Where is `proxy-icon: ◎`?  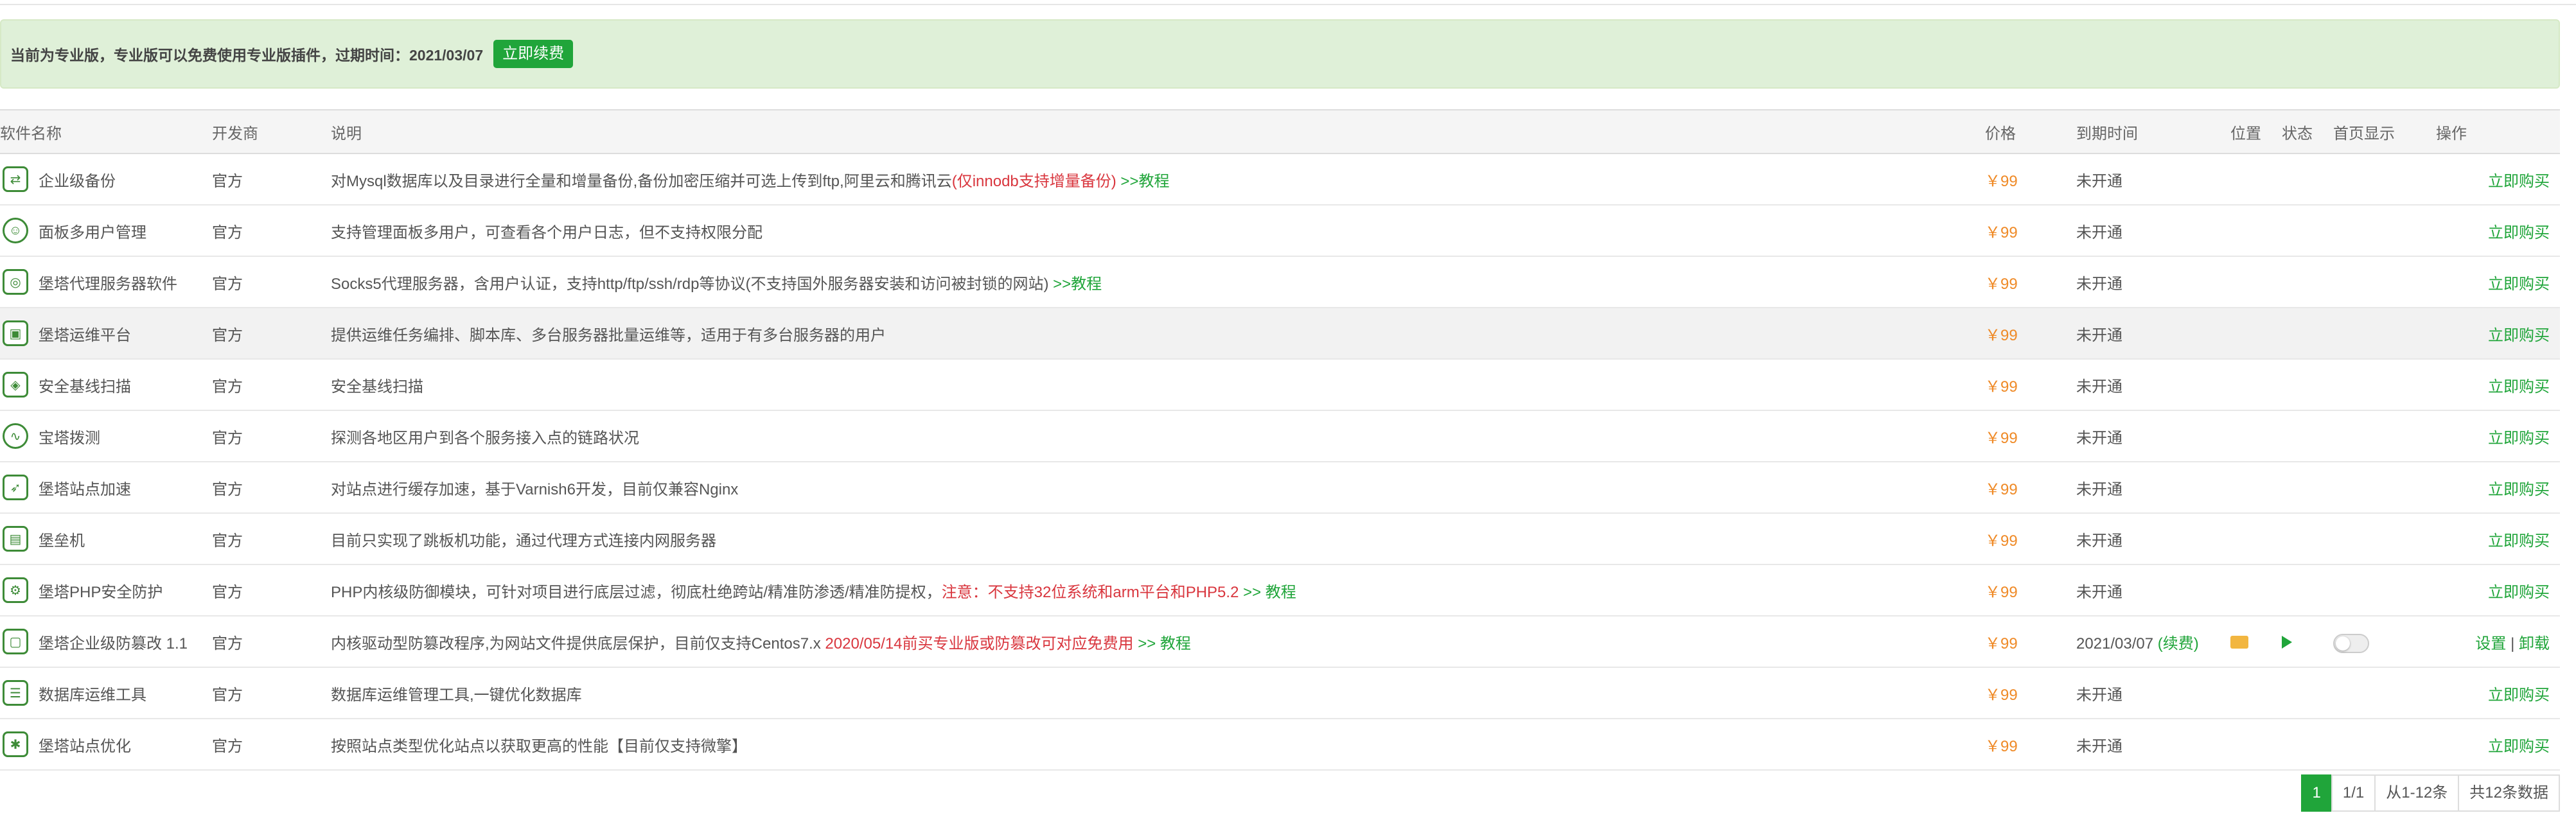
proxy-icon: ◎ is located at coordinates (15, 282).